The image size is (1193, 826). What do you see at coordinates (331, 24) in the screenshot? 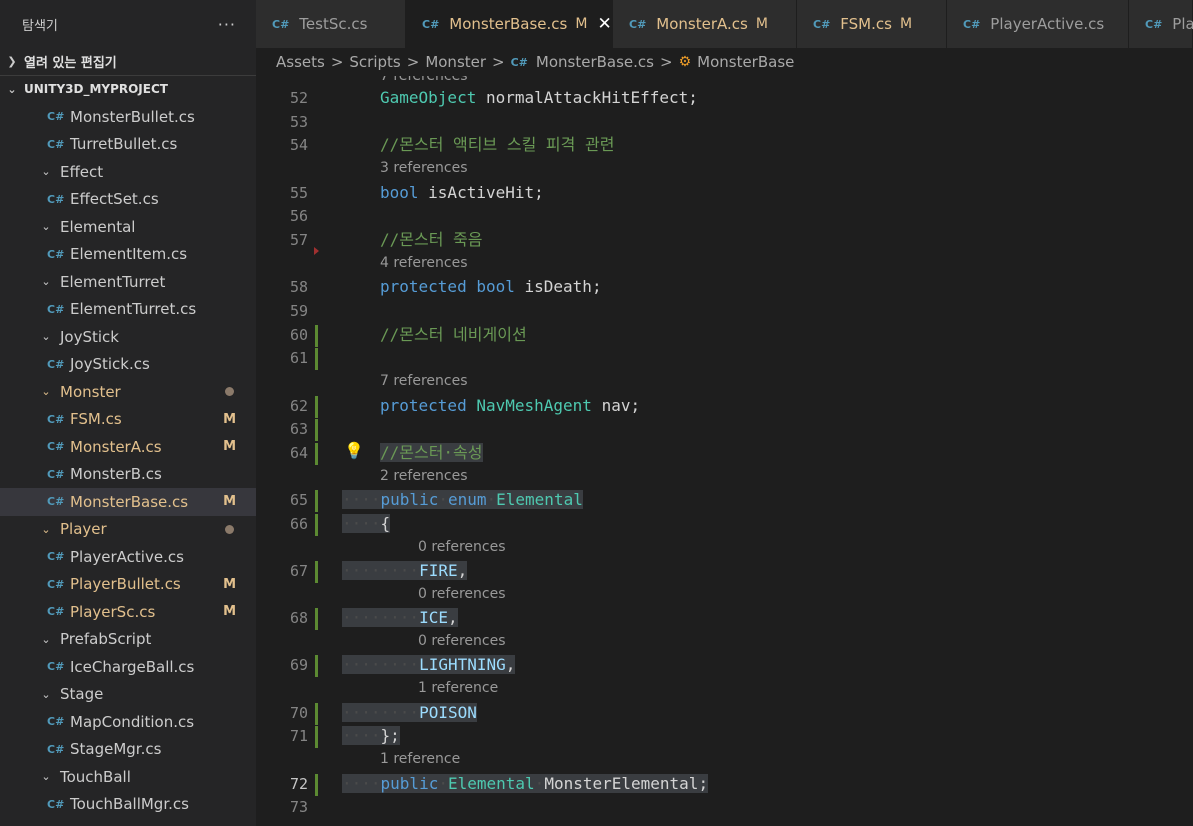
I see `editor-tab: C# TestSc.cs` at bounding box center [331, 24].